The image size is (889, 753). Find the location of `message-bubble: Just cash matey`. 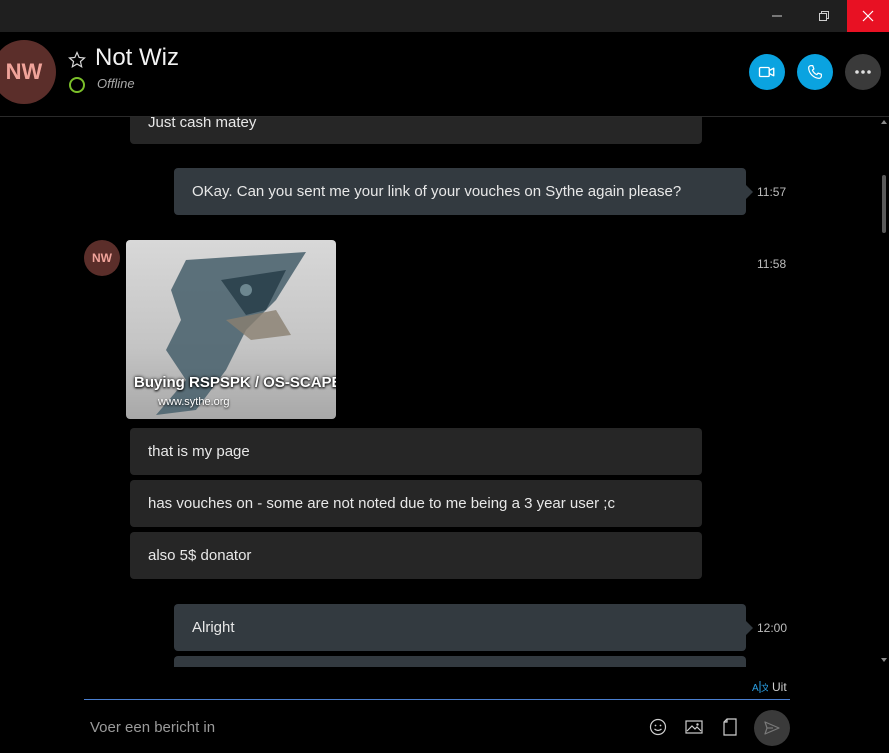

message-bubble: Just cash matey is located at coordinates (416, 130).